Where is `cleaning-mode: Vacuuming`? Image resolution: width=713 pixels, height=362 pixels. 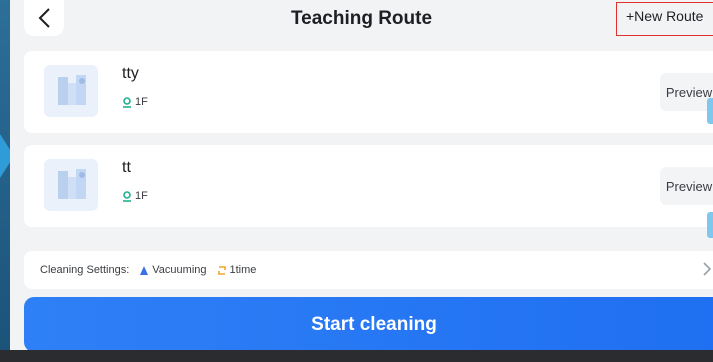 cleaning-mode: Vacuuming is located at coordinates (173, 270).